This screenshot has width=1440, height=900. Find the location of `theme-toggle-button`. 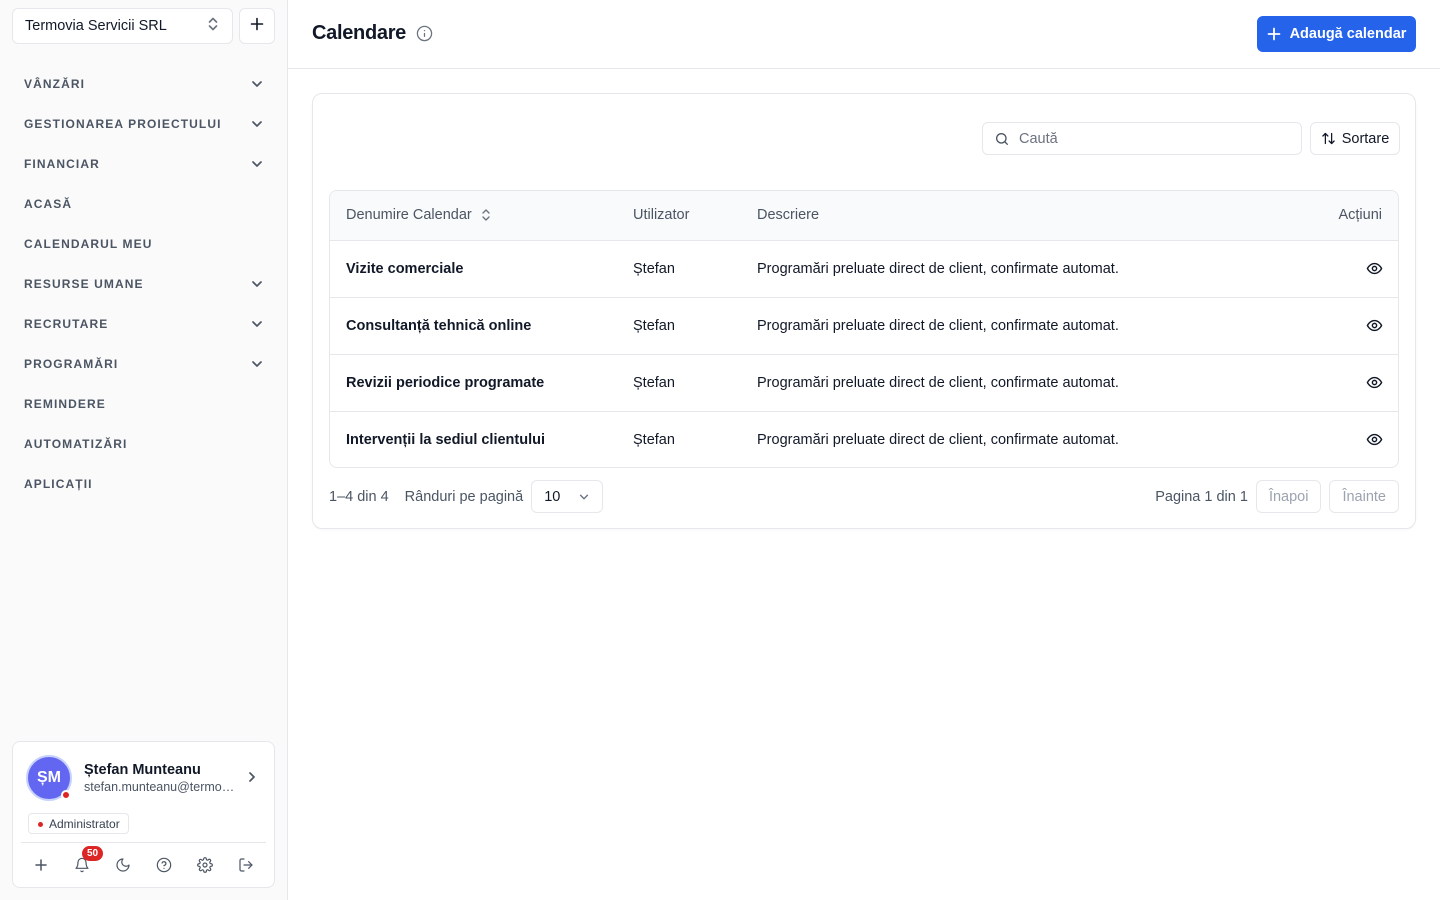

theme-toggle-button is located at coordinates (123, 865).